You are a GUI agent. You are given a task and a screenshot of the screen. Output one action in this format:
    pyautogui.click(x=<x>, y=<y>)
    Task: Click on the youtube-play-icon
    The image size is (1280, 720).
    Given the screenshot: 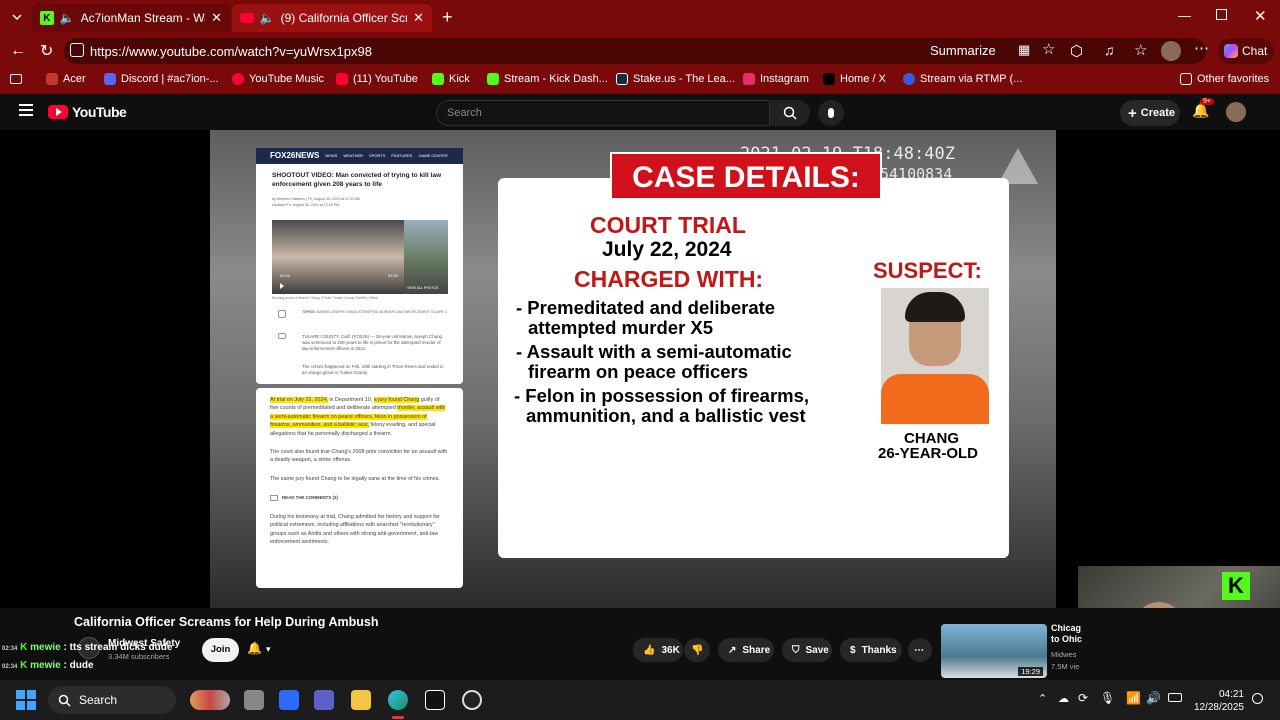 What is the action you would take?
    pyautogui.click(x=58, y=112)
    